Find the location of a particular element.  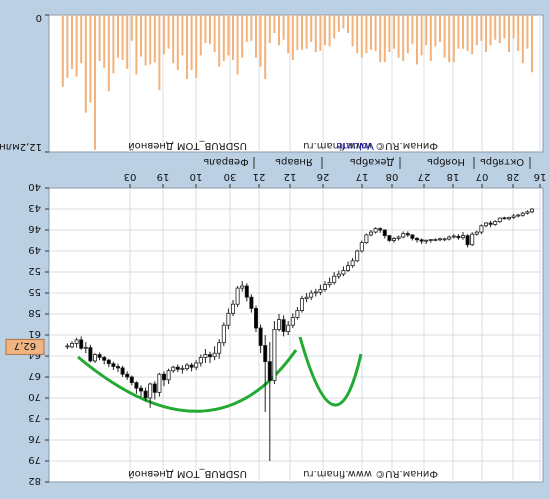

date-tick-label: 18 is located at coordinates (453, 176).